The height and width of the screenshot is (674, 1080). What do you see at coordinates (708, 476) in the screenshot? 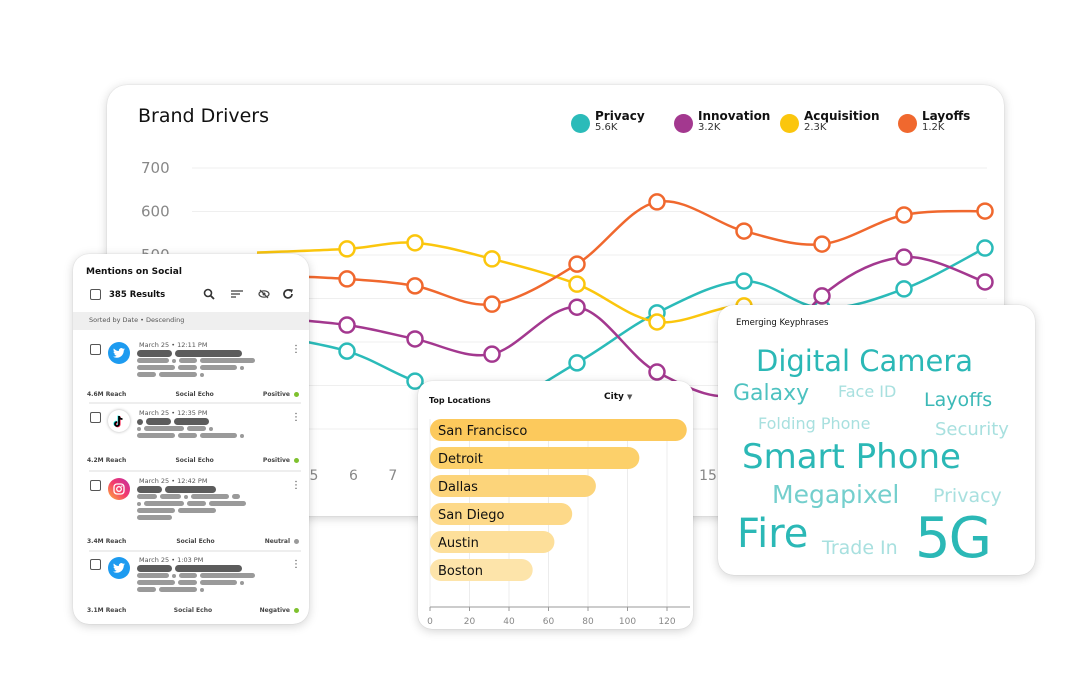
I see `x-tick-label: 15` at bounding box center [708, 476].